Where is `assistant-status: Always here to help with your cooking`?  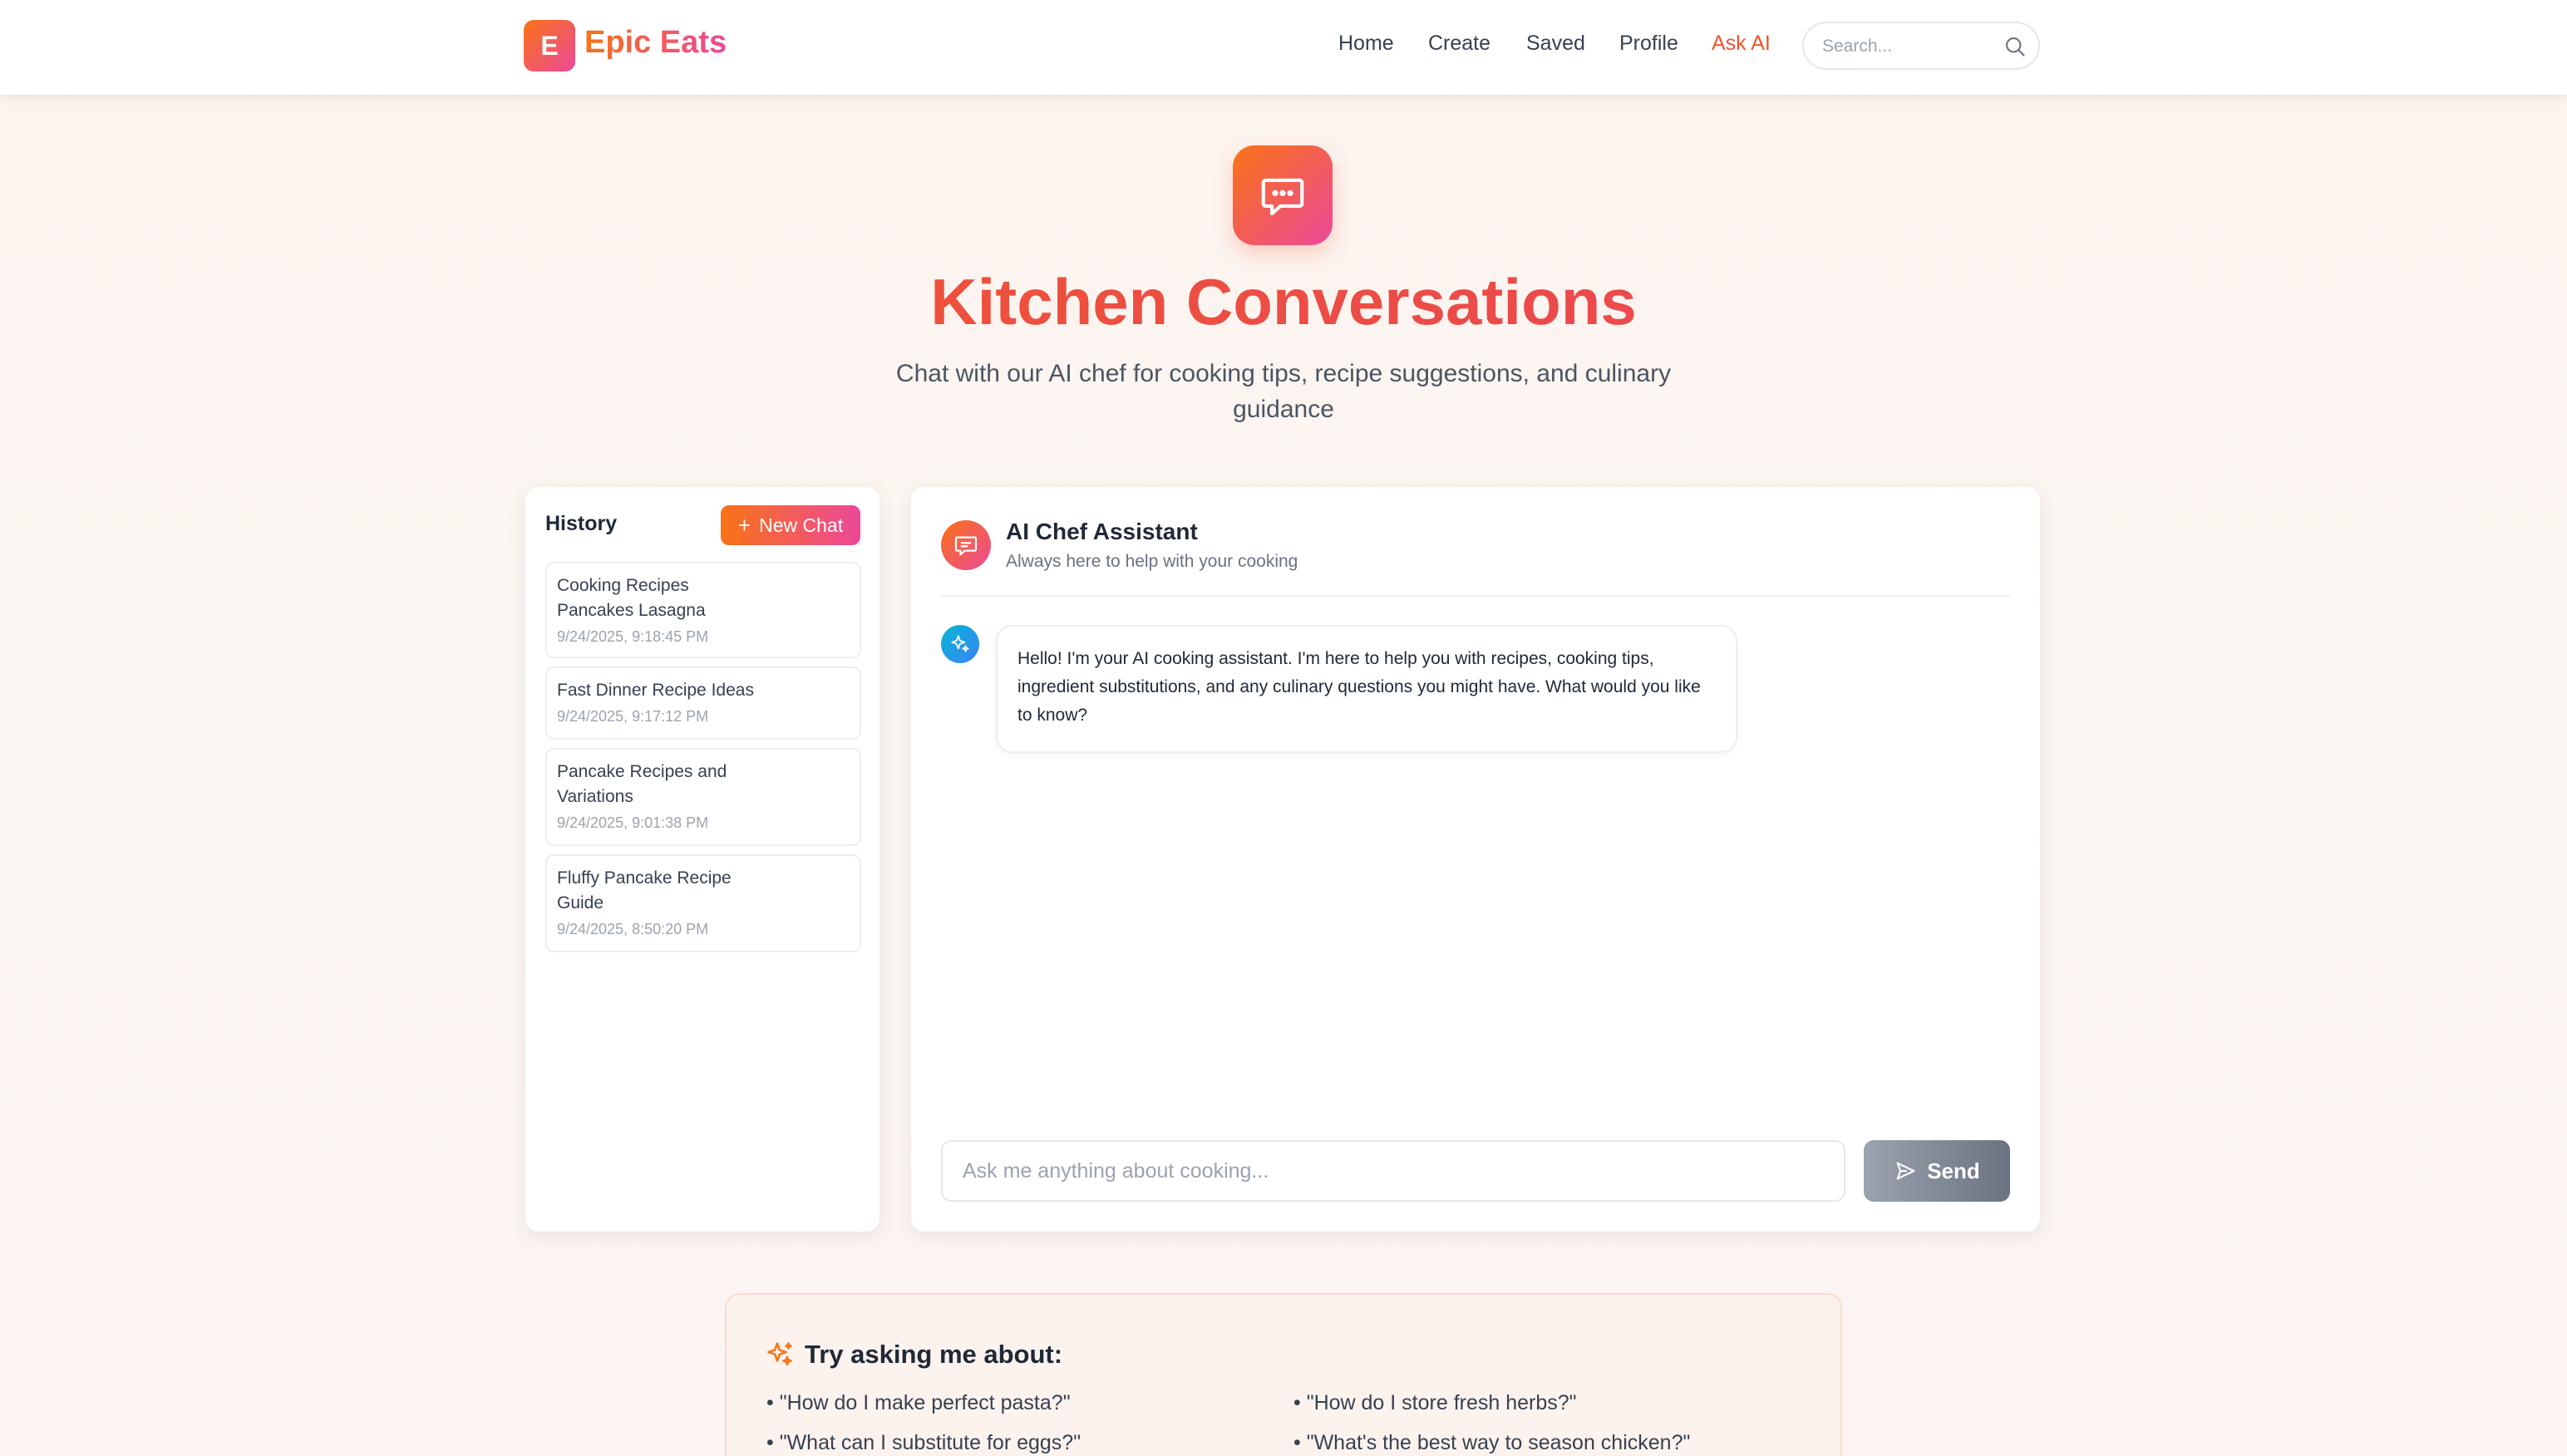 assistant-status: Always here to help with your cooking is located at coordinates (1152, 561).